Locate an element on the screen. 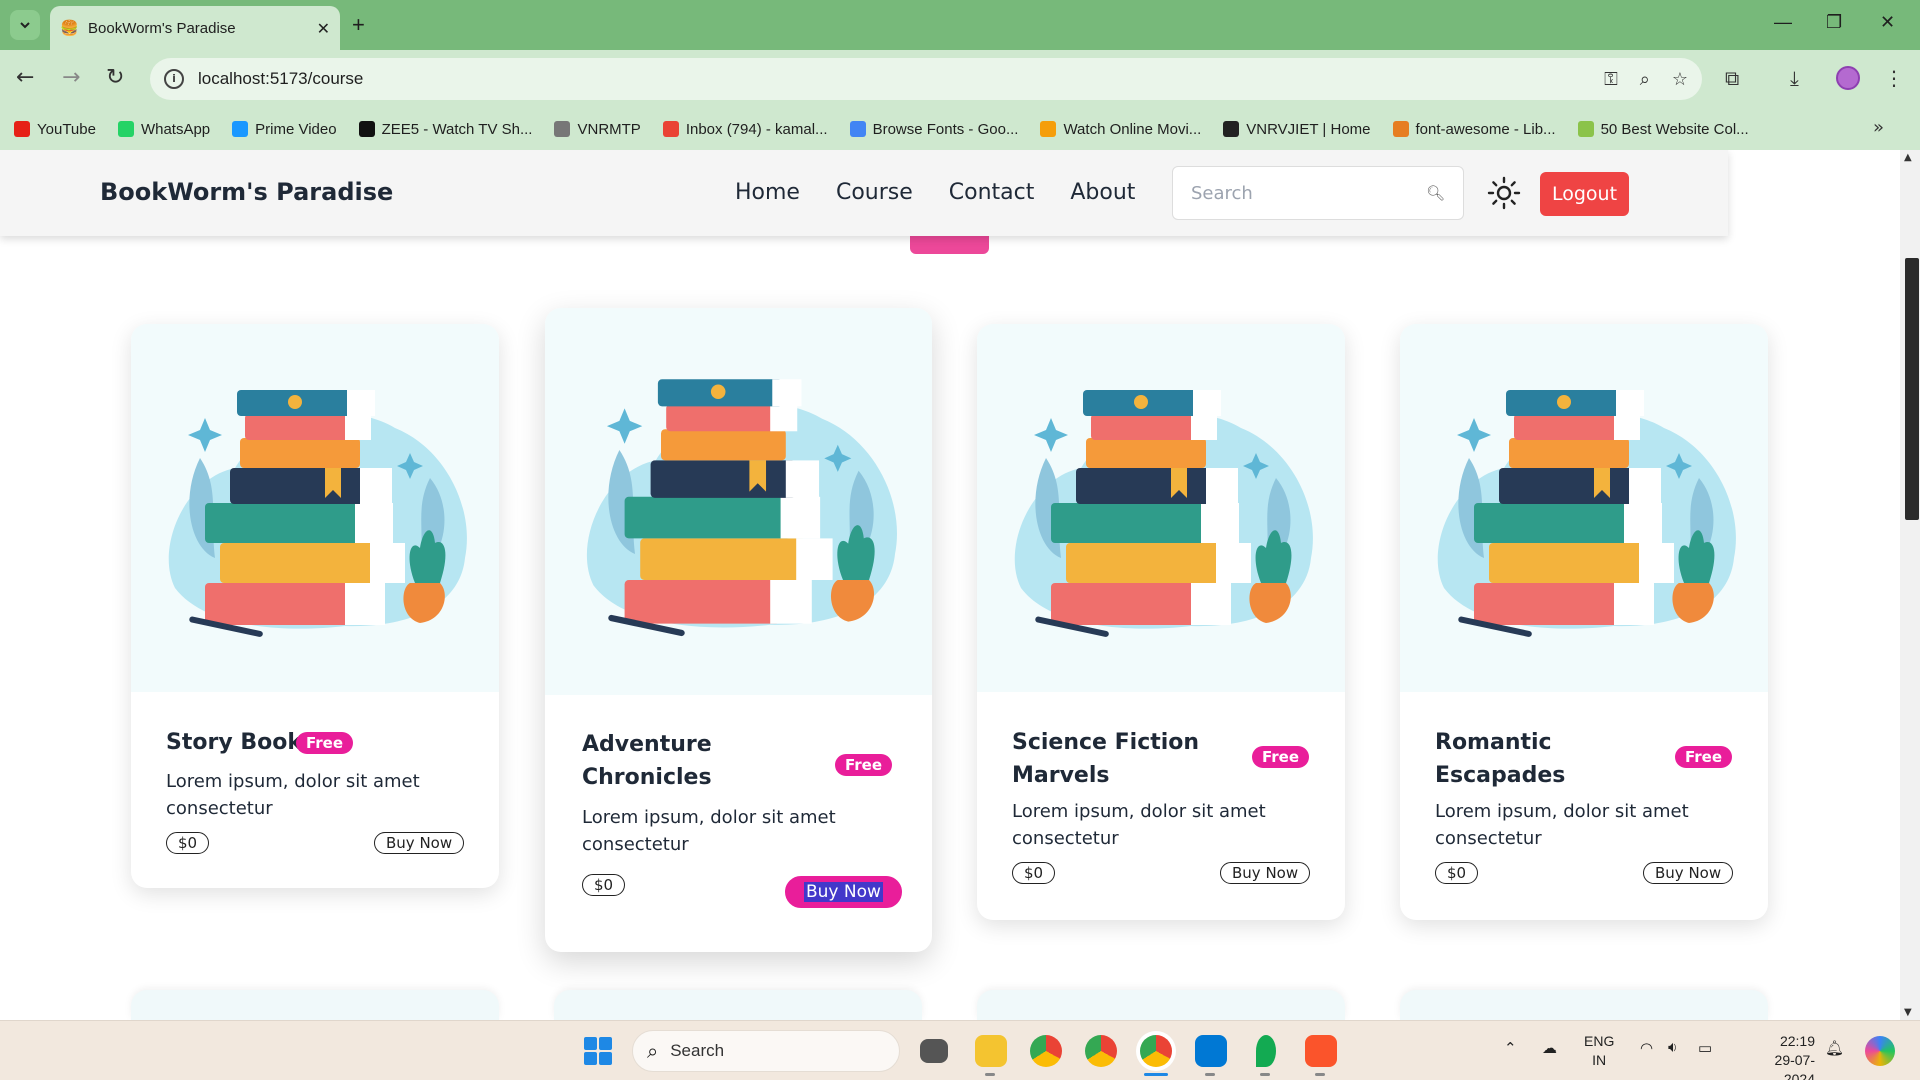 Image resolution: width=1920 pixels, height=1080 pixels. close-tab-icon: ✕ is located at coordinates (323, 28).